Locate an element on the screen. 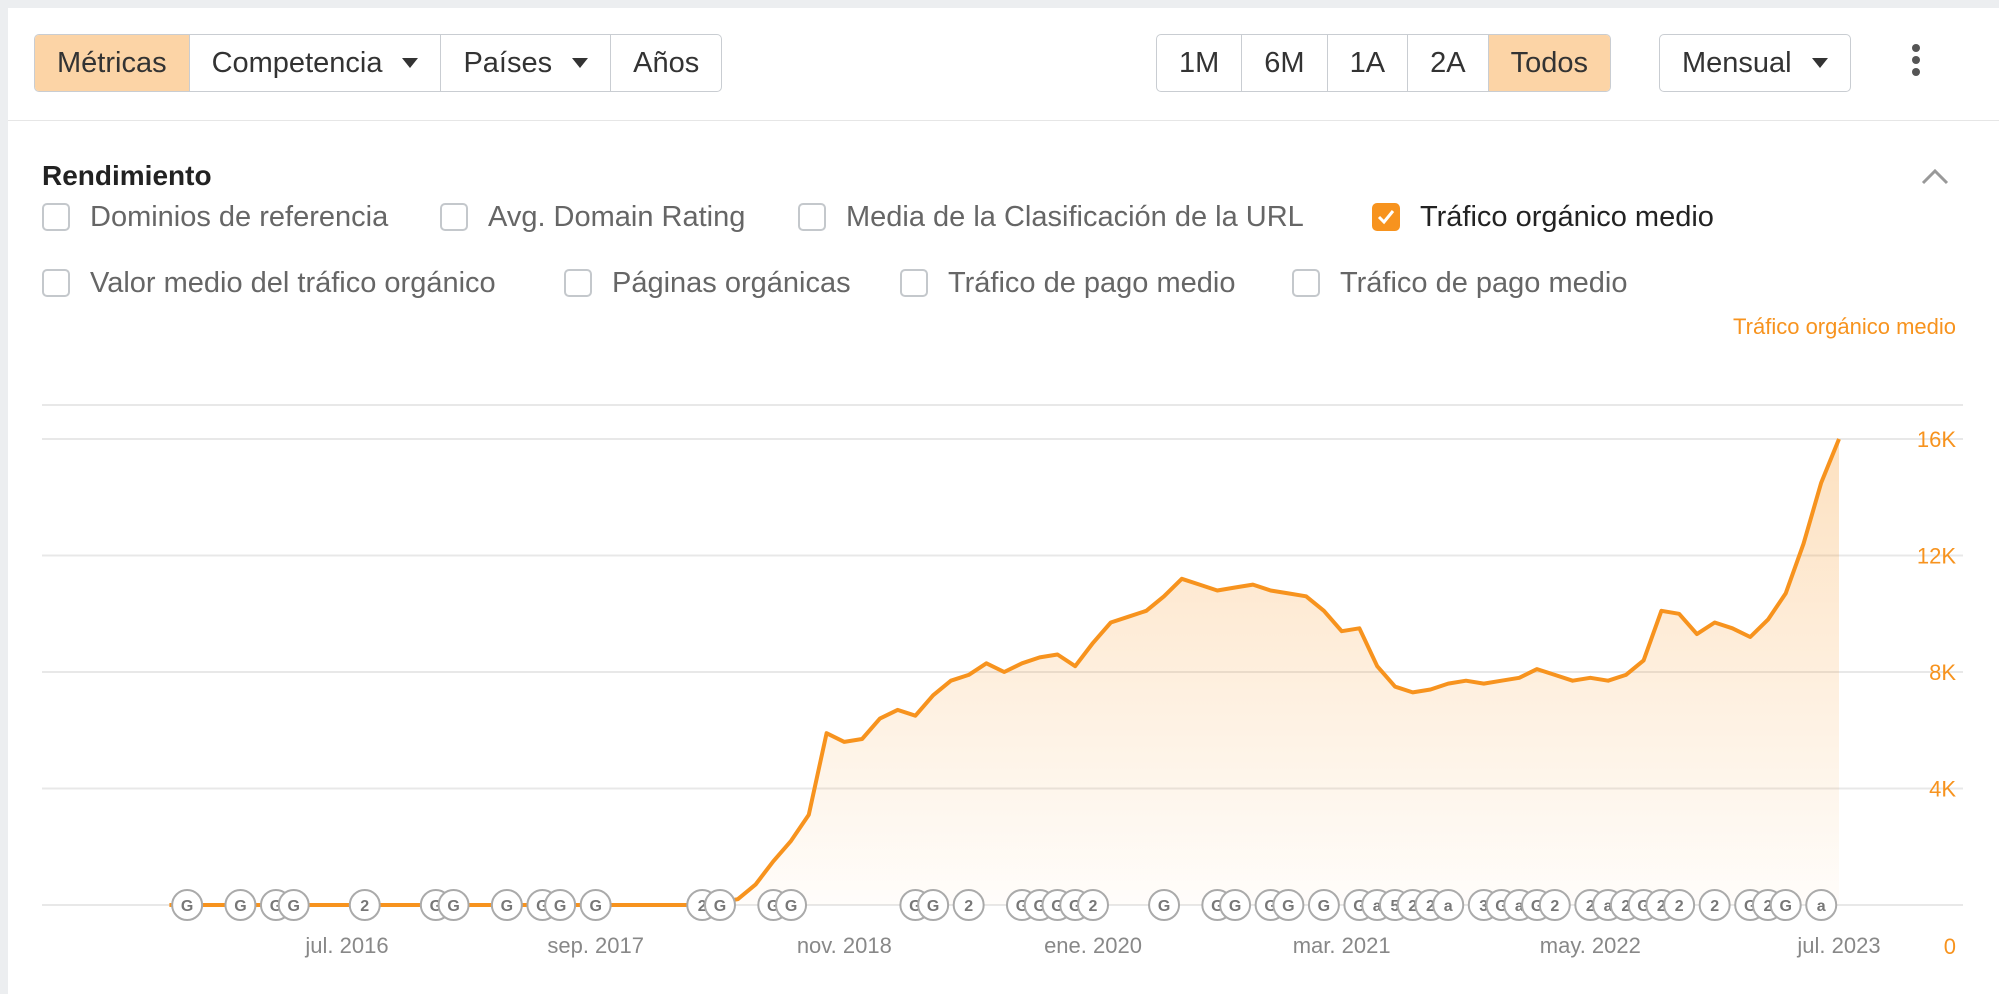 This screenshot has width=1999, height=994. y-axis-title: Tráfico orgánico medio is located at coordinates (1844, 326).